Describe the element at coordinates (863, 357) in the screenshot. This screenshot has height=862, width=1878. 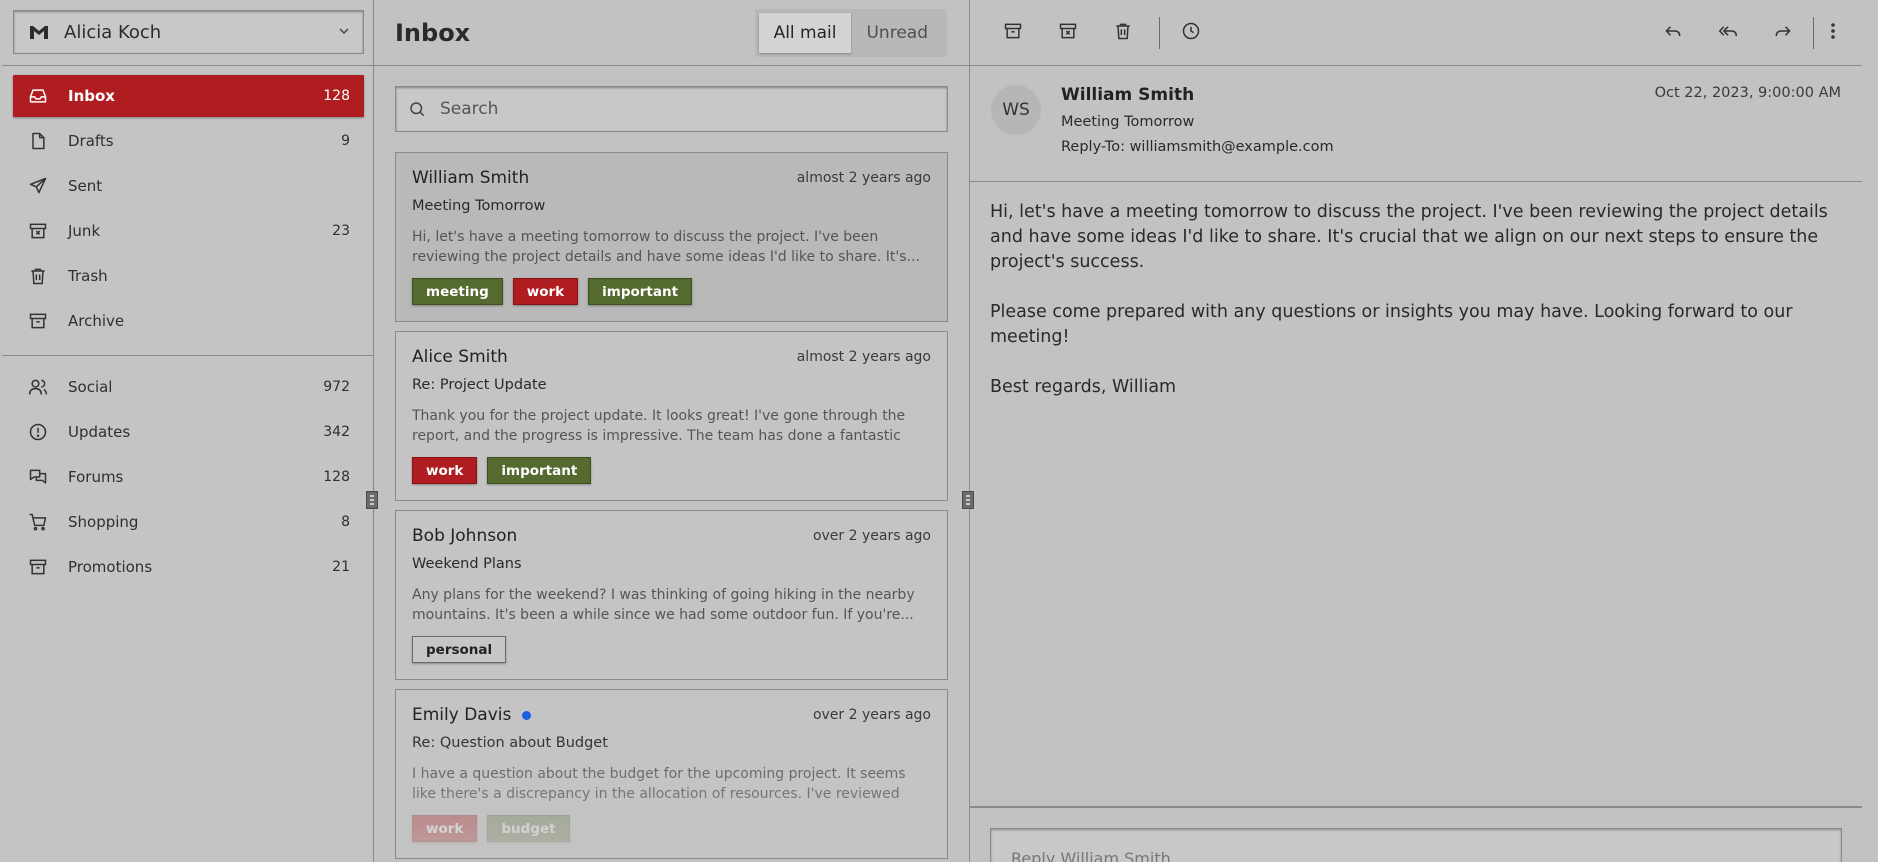
I see `mail-date: almost 2 years ago` at that location.